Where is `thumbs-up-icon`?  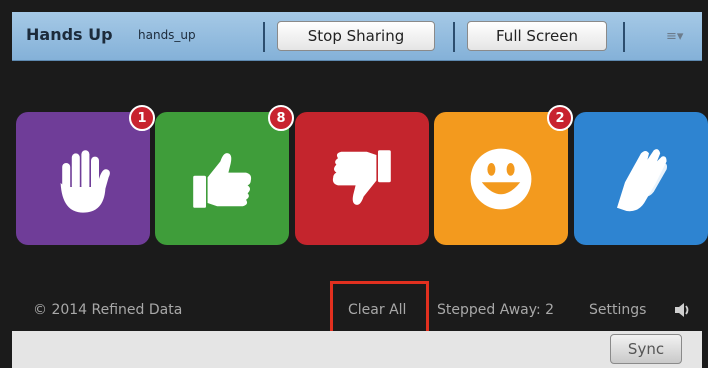 thumbs-up-icon is located at coordinates (222, 180).